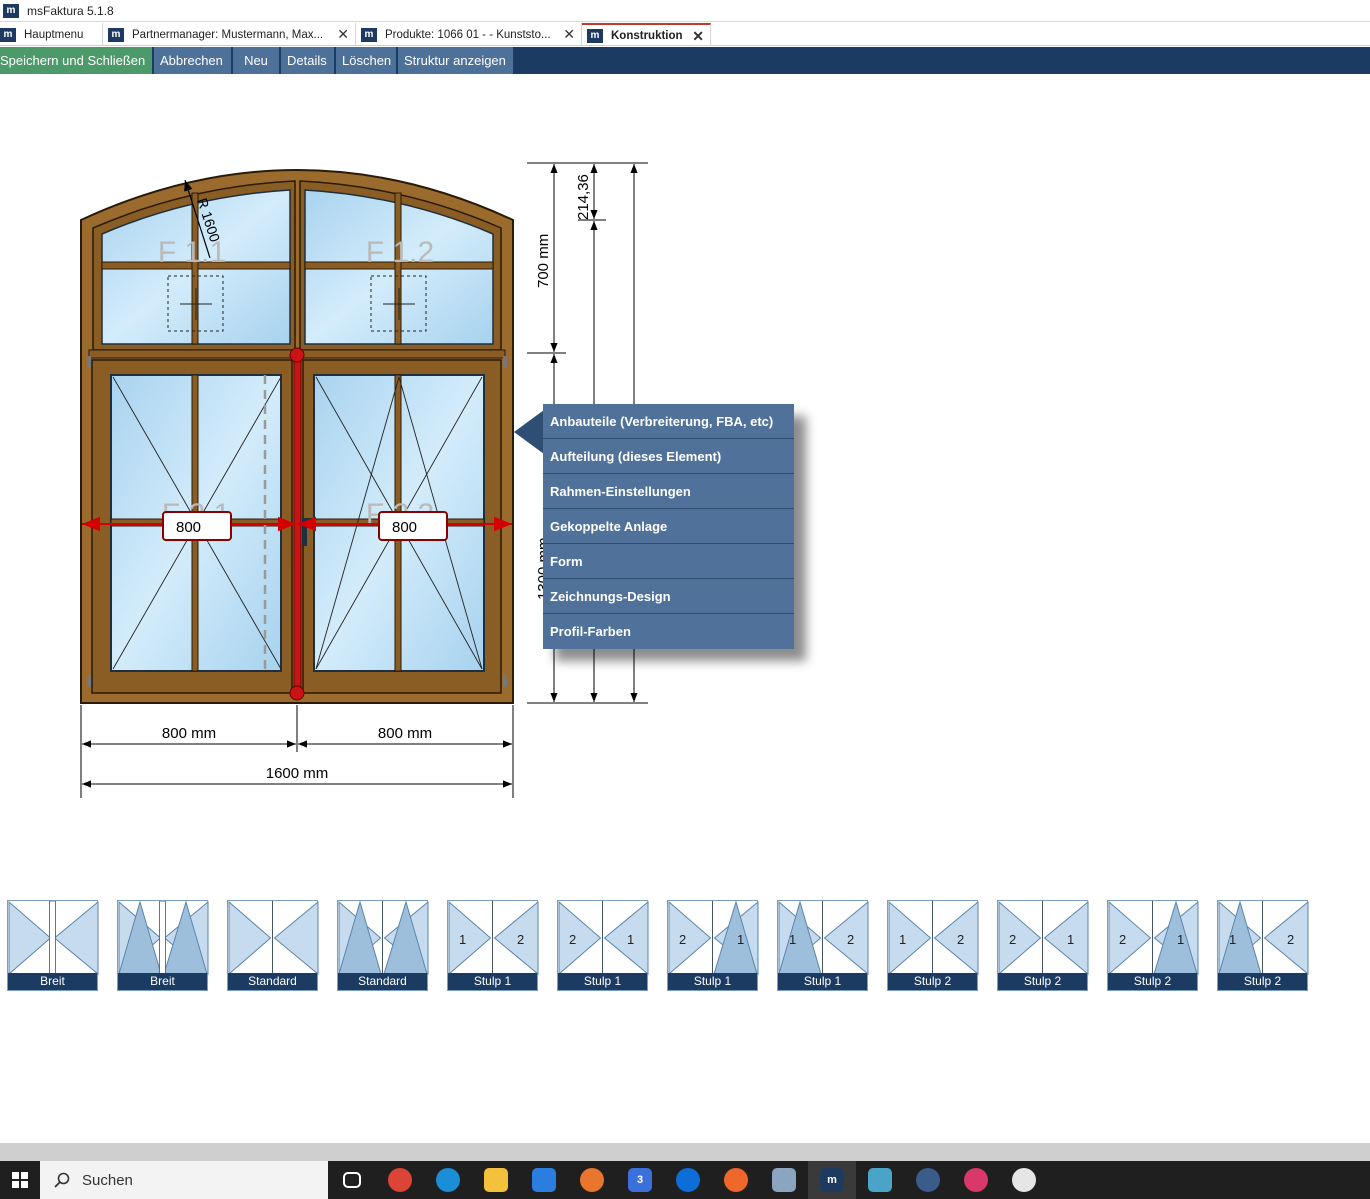  I want to click on taskbar-app-explorer, so click(496, 1180).